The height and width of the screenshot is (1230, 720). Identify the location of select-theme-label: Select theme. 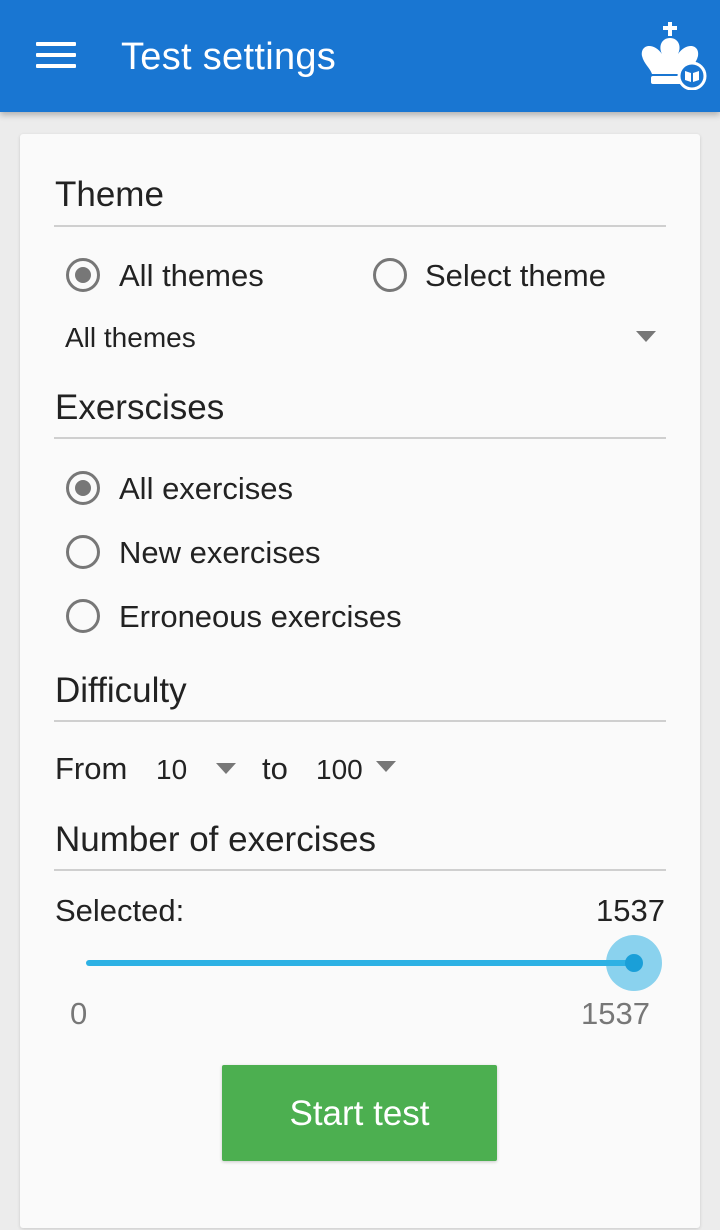
(515, 276).